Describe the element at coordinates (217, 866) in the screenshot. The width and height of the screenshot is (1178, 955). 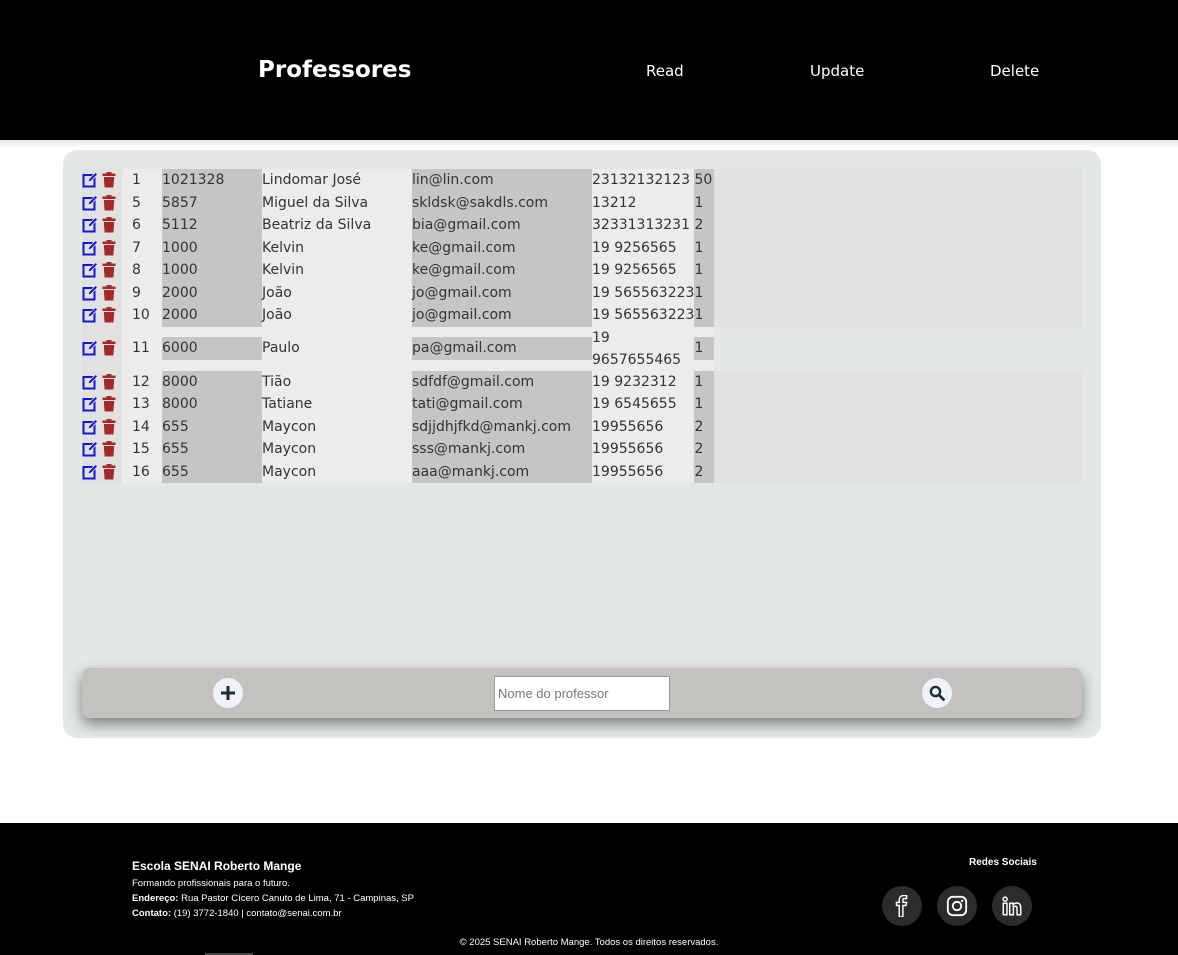
I see `footer-school-name: Escola SENAI Roberto Mange` at that location.